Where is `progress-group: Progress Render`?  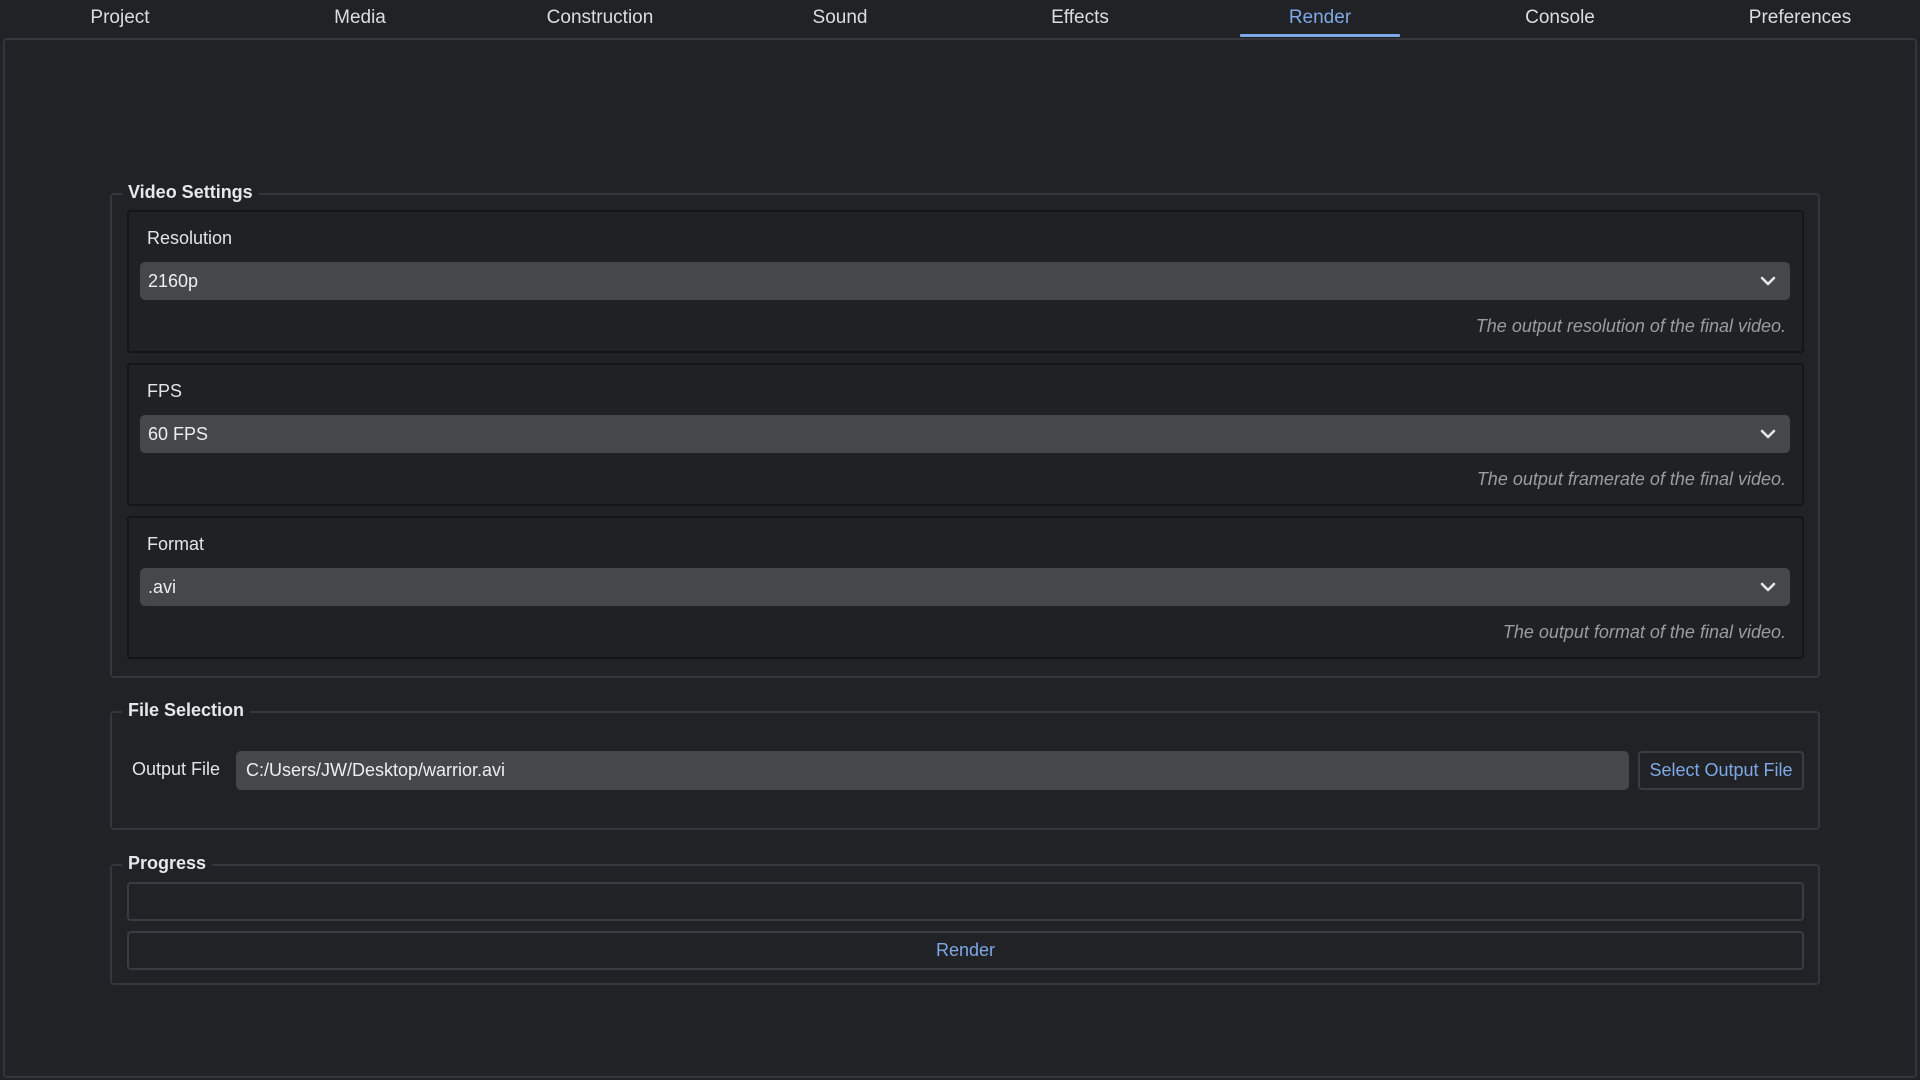
progress-group: Progress Render is located at coordinates (965, 918).